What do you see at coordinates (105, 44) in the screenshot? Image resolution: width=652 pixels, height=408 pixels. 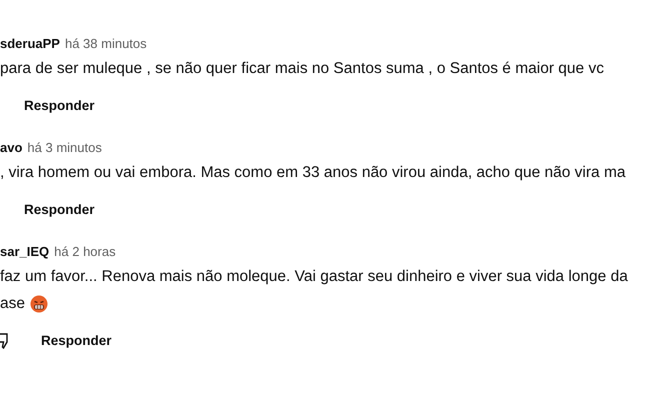 I see `comment-time: há 38 minutos` at bounding box center [105, 44].